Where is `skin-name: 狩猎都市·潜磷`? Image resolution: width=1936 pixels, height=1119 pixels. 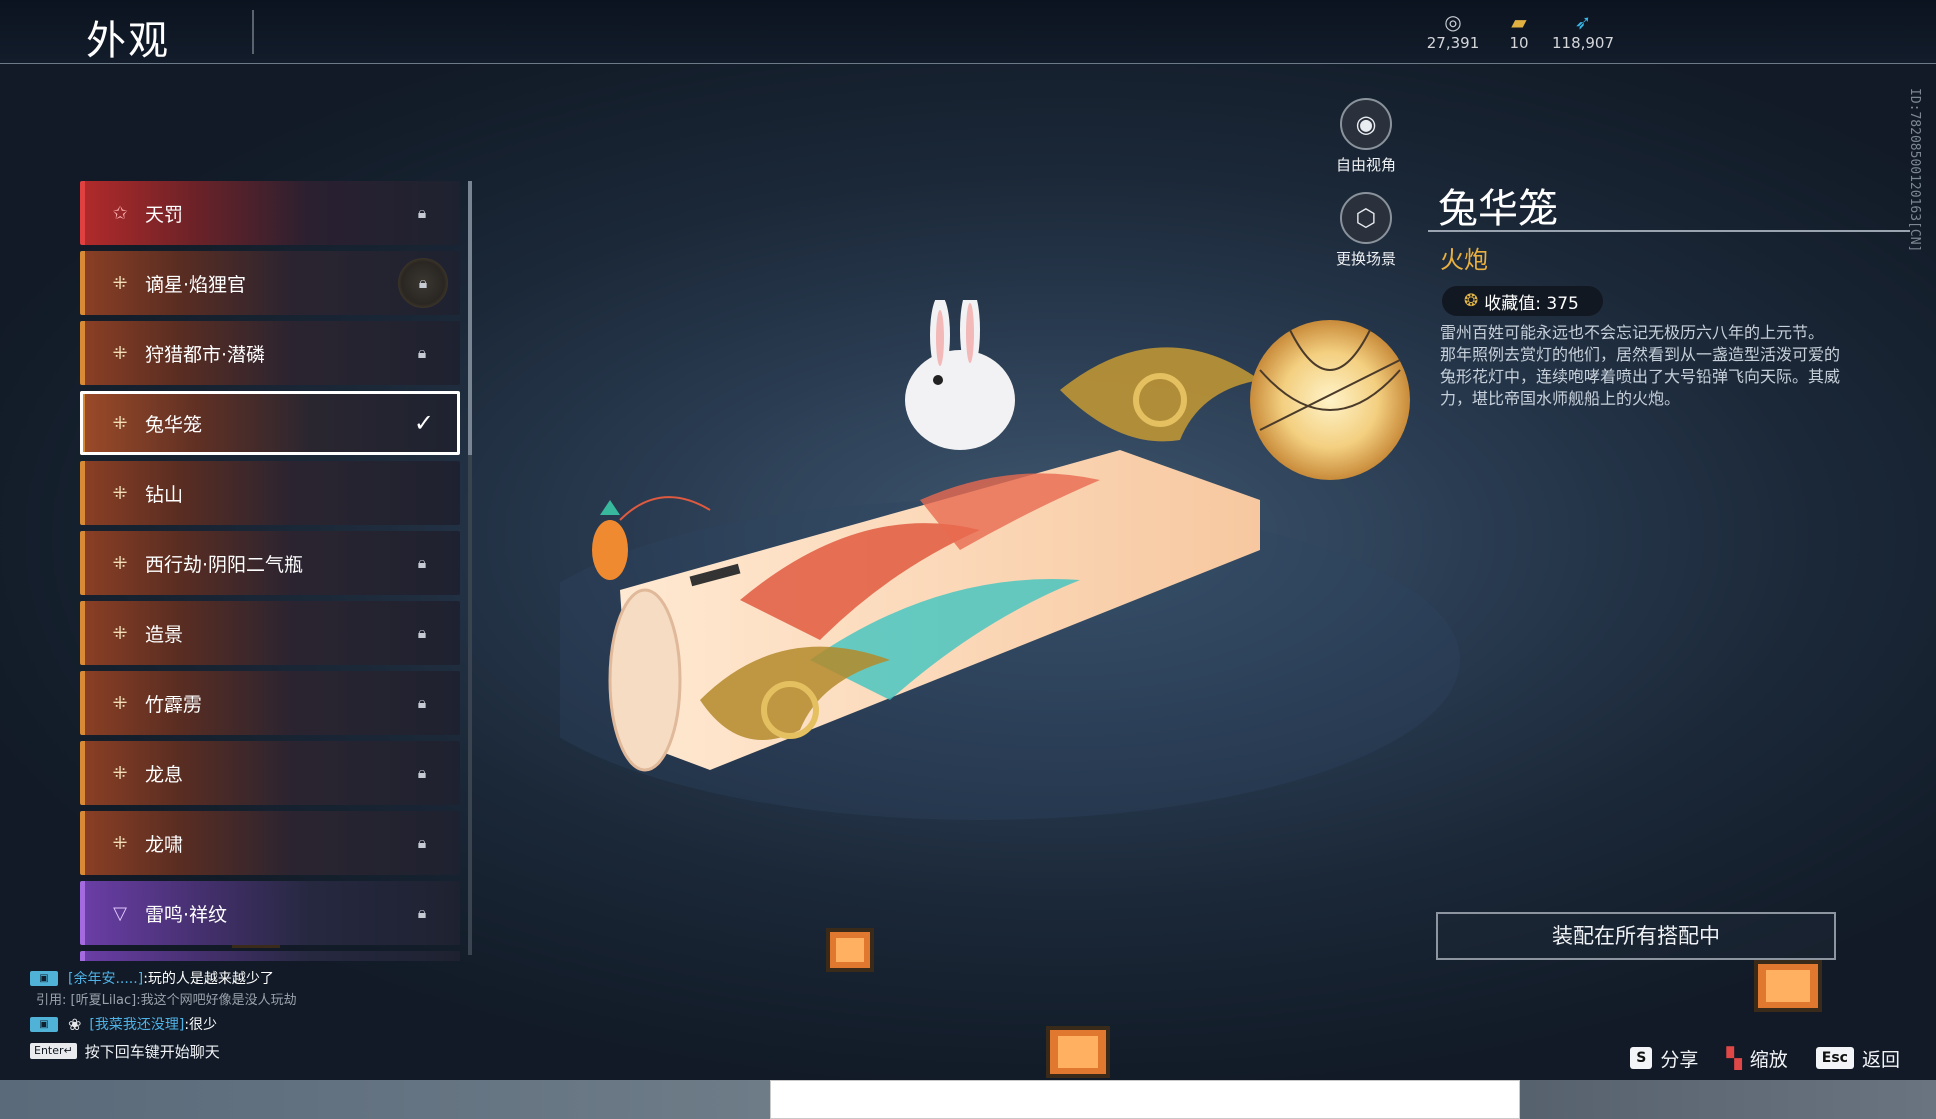
skin-name: 狩猎都市·潜磷 is located at coordinates (205, 354).